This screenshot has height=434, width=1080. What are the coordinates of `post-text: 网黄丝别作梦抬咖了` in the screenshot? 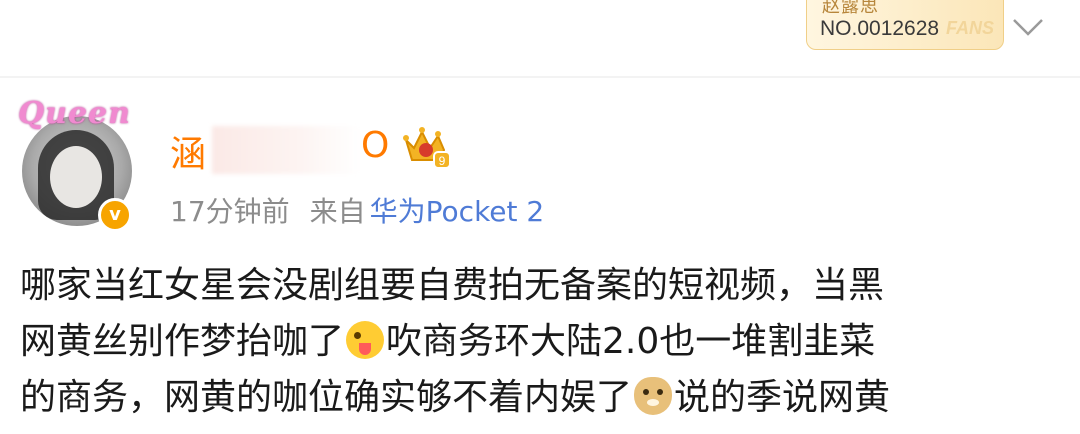 It's located at (182, 341).